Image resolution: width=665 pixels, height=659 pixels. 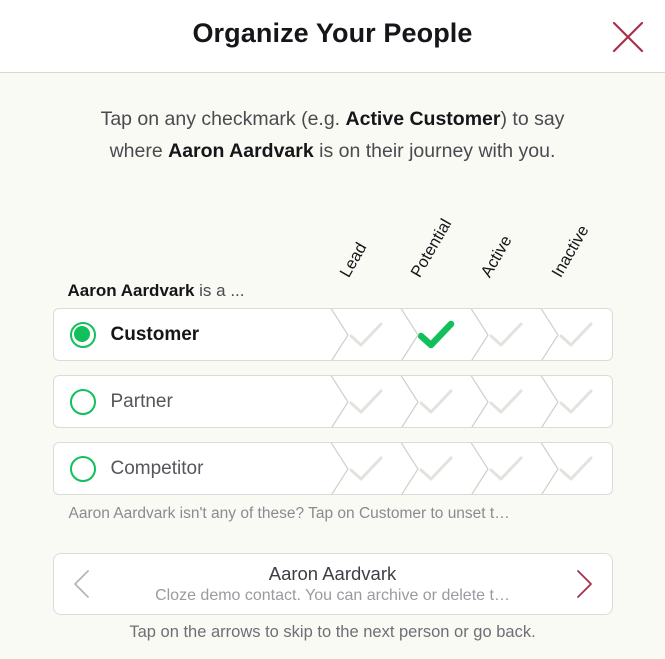 What do you see at coordinates (628, 37) in the screenshot?
I see `close-icon` at bounding box center [628, 37].